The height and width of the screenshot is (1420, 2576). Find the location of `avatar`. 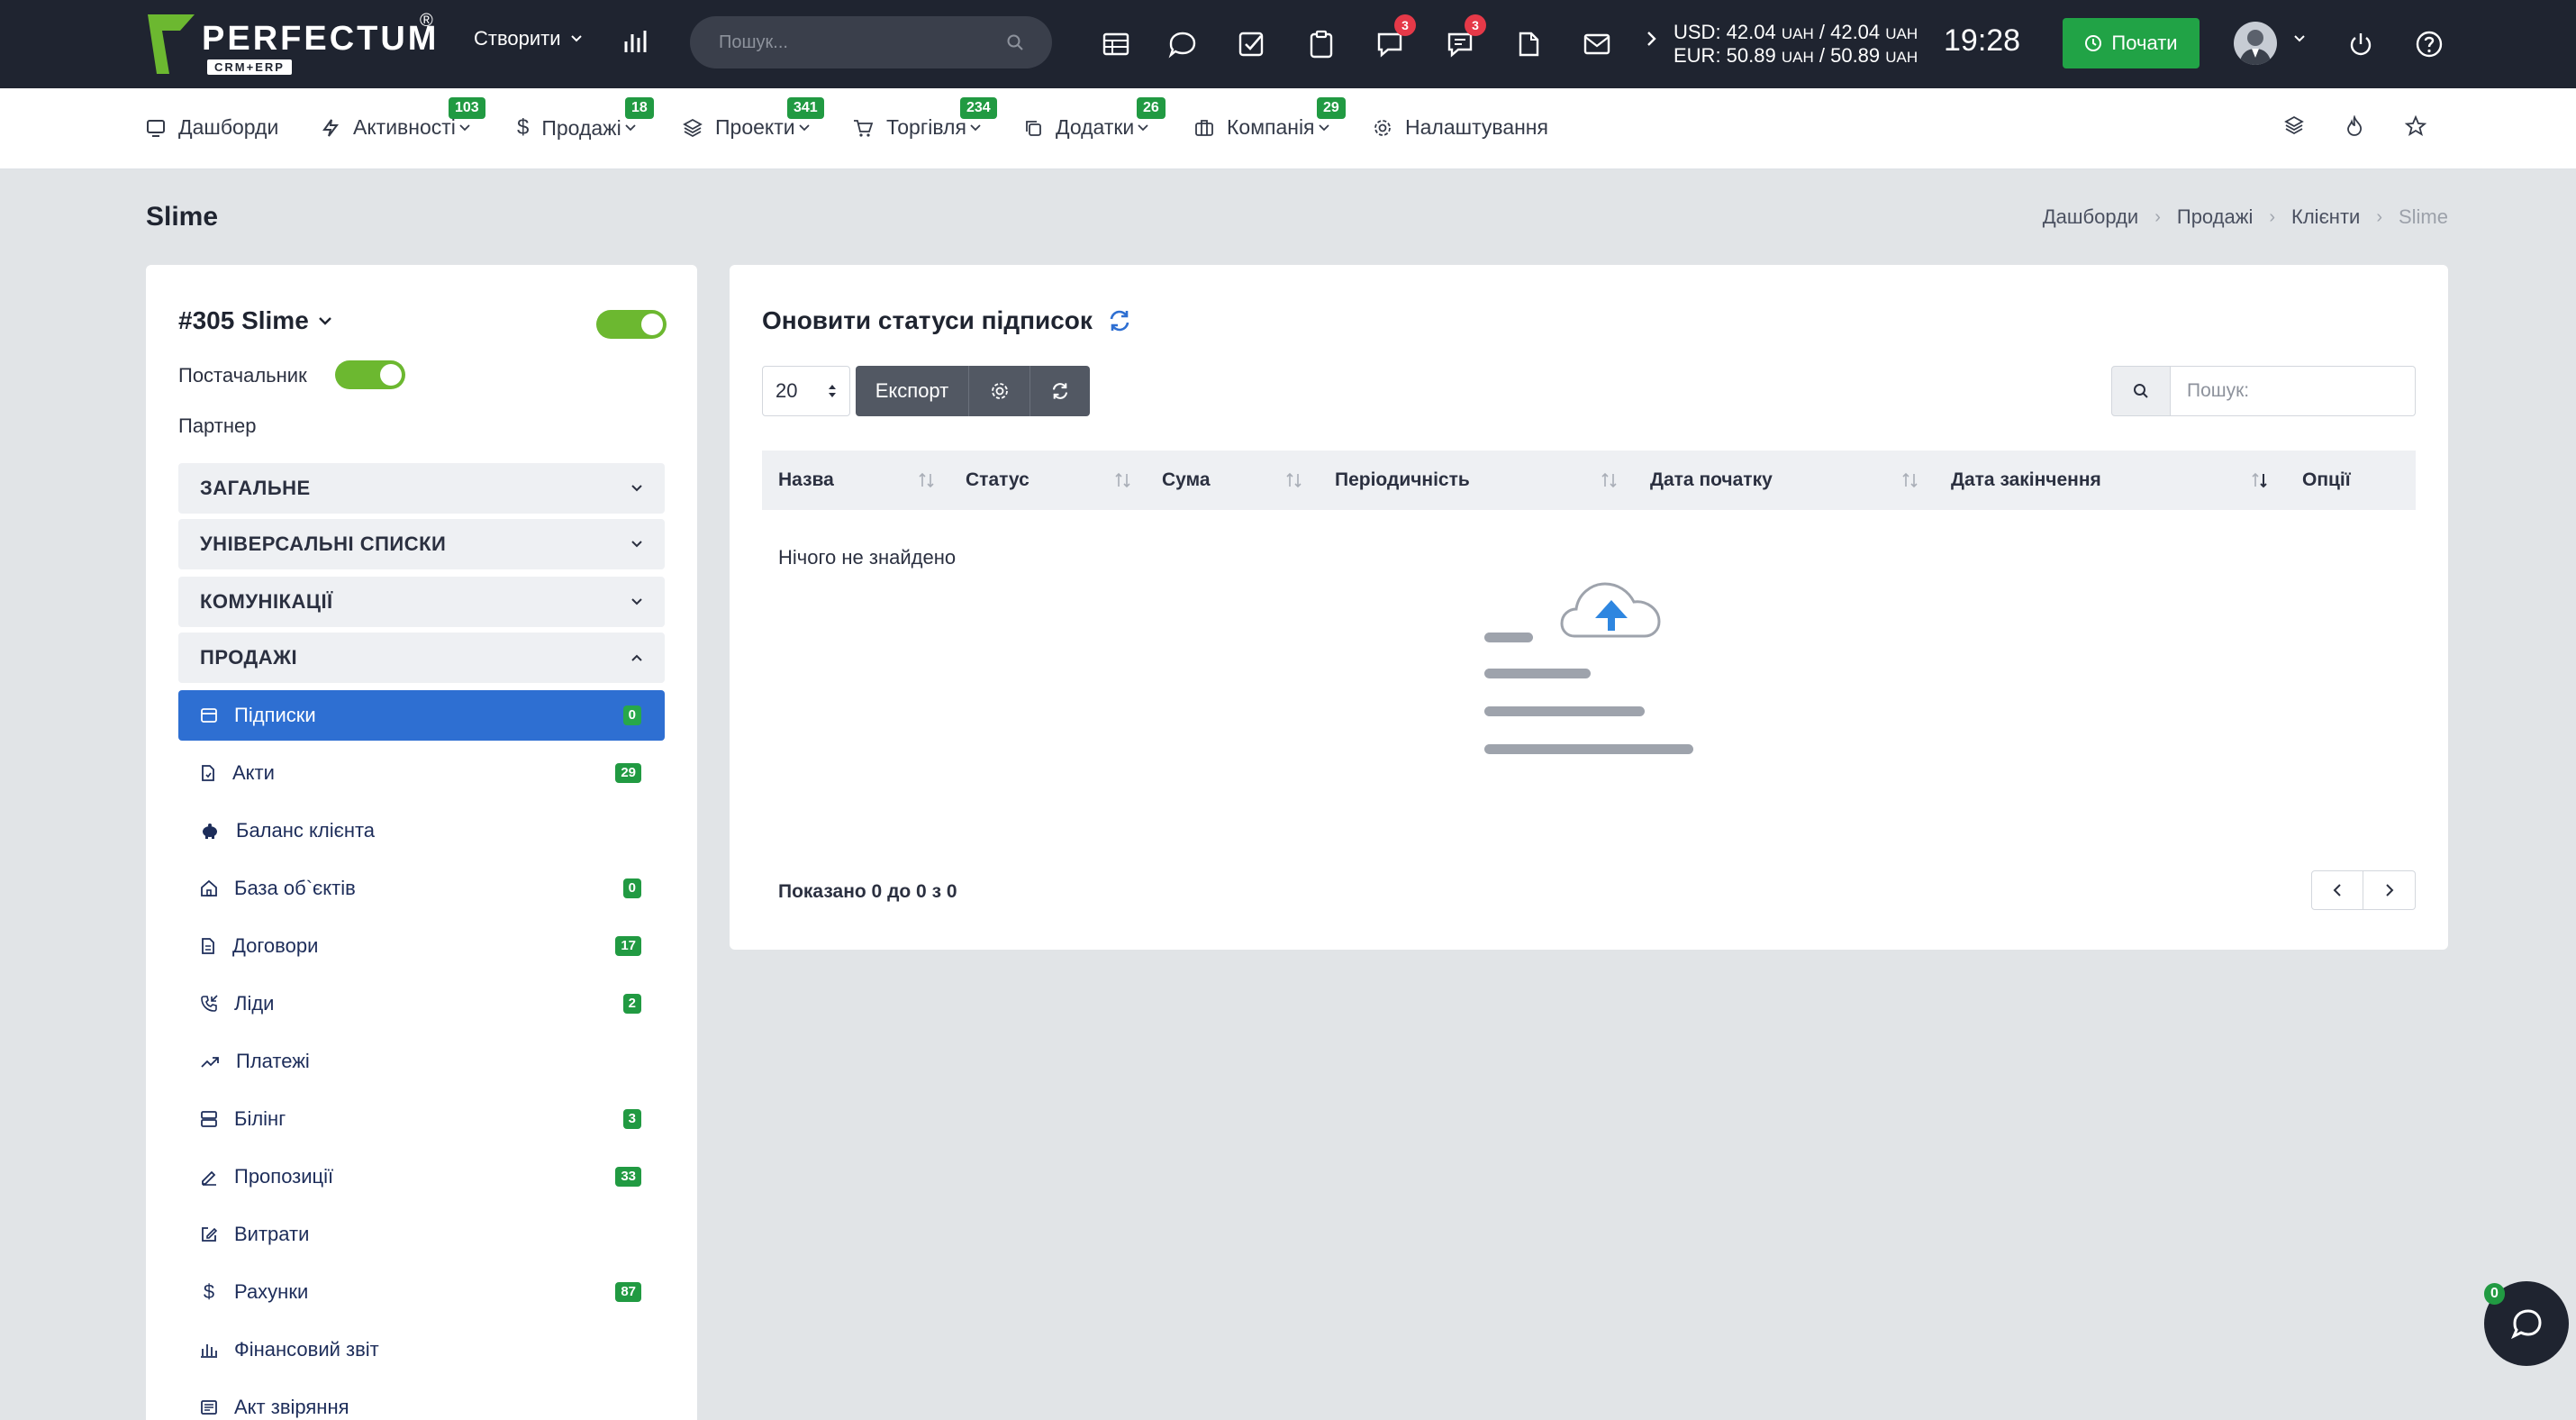

avatar is located at coordinates (2255, 43).